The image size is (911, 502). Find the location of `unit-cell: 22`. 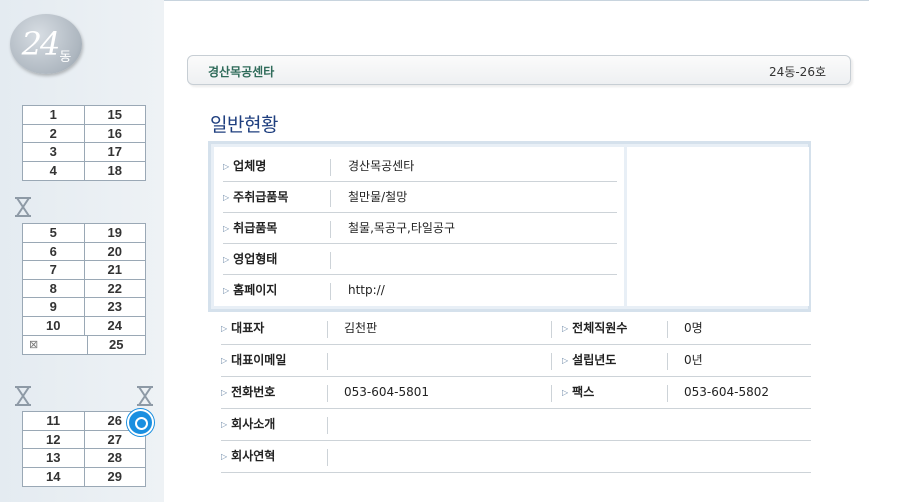

unit-cell: 22 is located at coordinates (115, 289).